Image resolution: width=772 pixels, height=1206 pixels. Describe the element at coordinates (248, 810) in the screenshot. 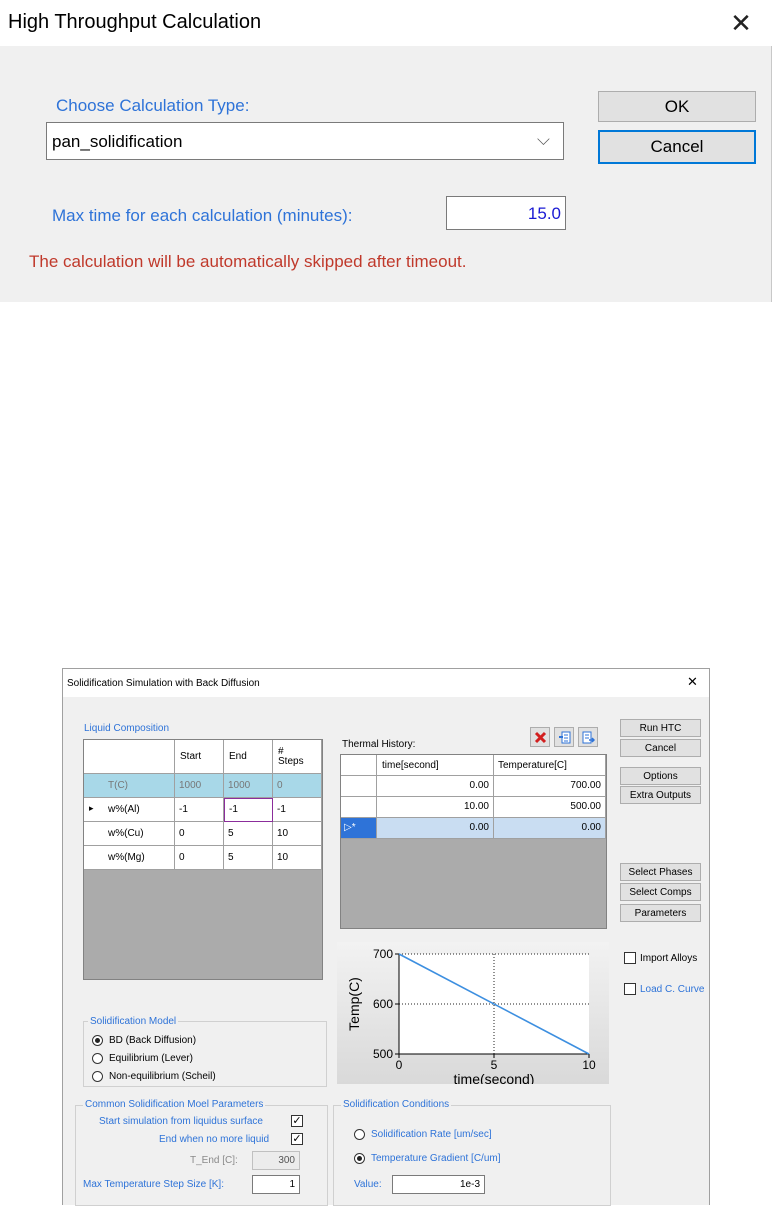

I see `cell-al-end: -1` at that location.